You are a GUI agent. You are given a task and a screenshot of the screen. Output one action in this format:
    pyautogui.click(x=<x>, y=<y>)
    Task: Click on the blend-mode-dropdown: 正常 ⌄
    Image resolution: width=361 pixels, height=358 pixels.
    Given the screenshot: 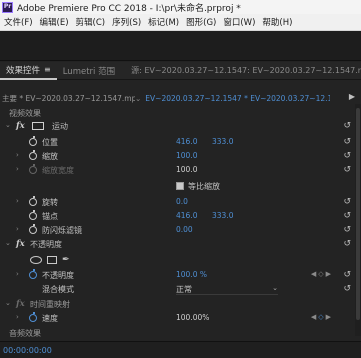 What is the action you would take?
    pyautogui.click(x=227, y=289)
    